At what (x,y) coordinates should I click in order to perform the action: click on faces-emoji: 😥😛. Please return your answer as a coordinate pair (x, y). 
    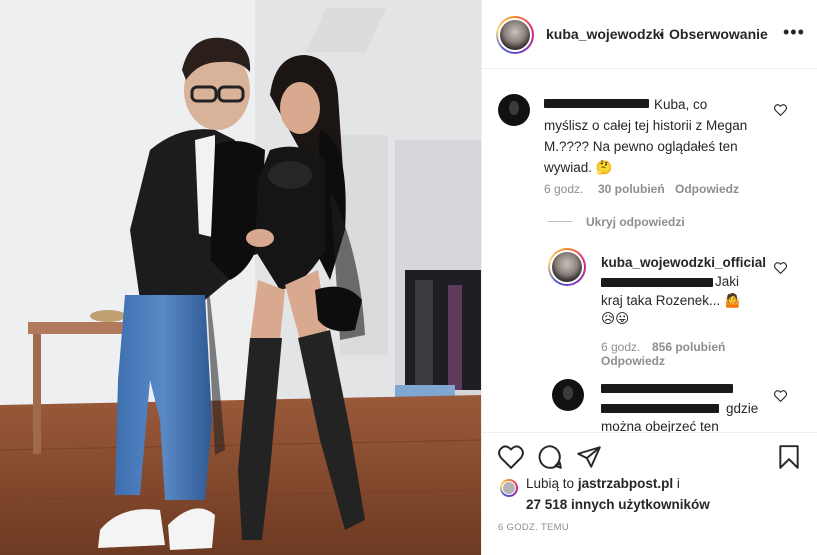
    Looking at the image, I should click on (615, 319).